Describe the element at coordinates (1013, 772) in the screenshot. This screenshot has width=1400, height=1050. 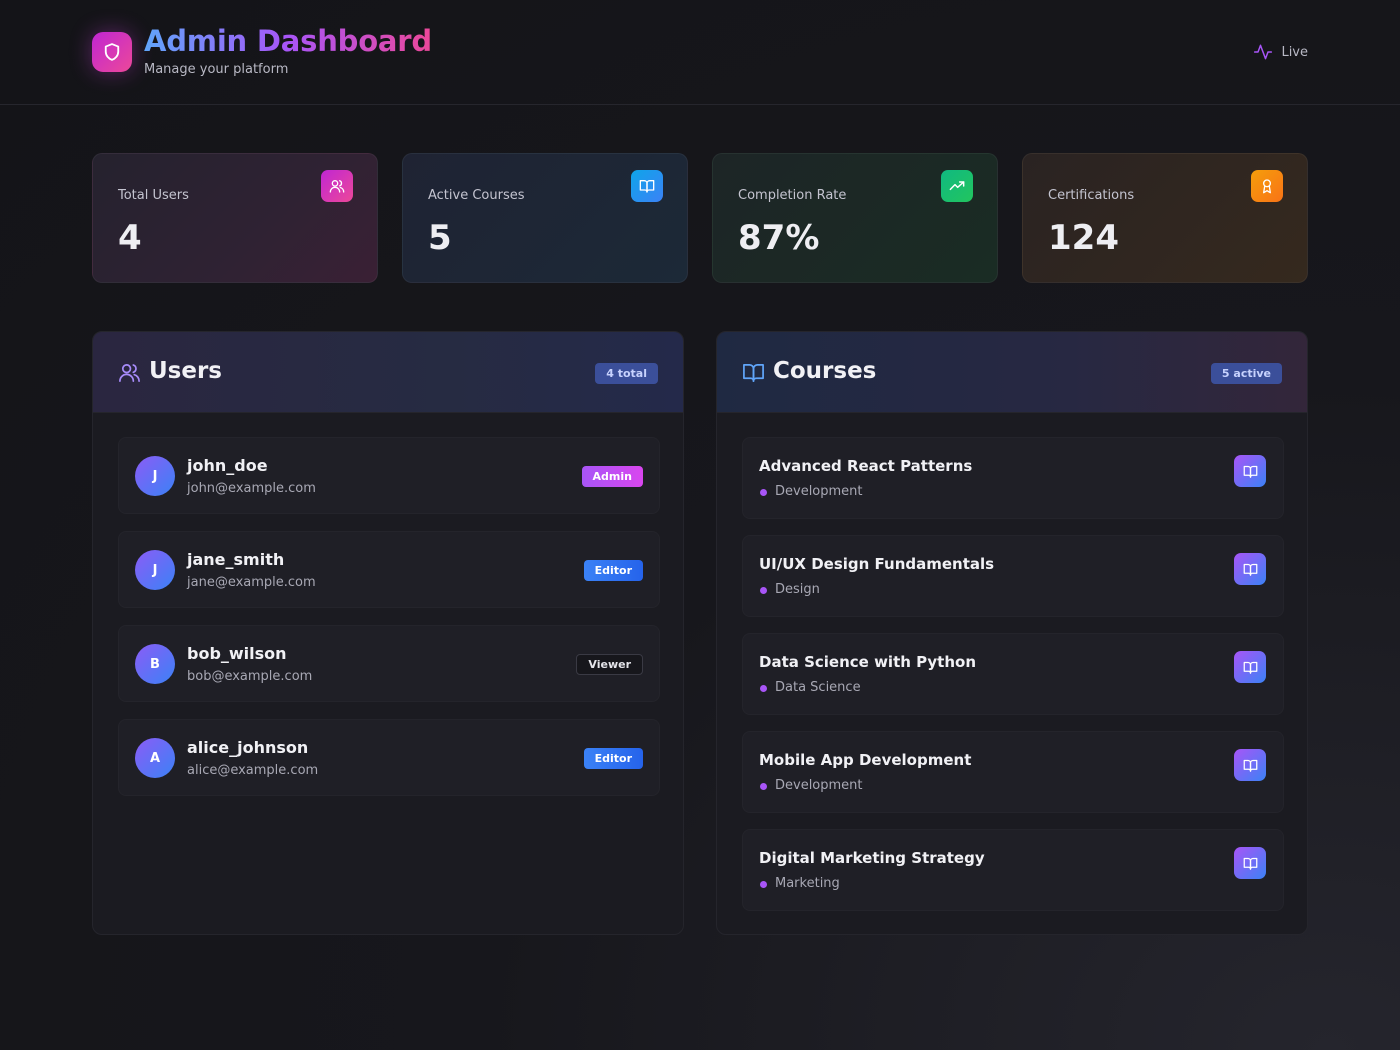
I see `course-row: Mobile App Development Development` at that location.